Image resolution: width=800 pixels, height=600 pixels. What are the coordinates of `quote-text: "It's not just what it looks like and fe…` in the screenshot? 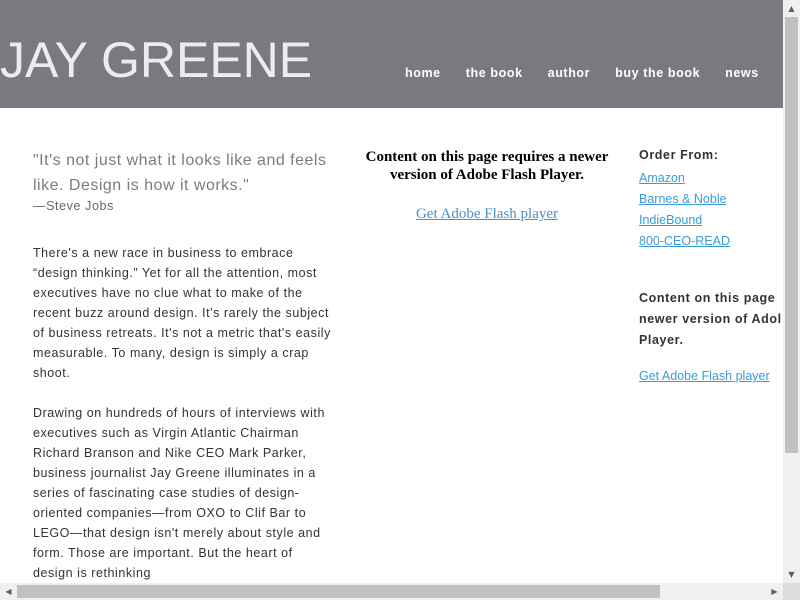 It's located at (180, 173).